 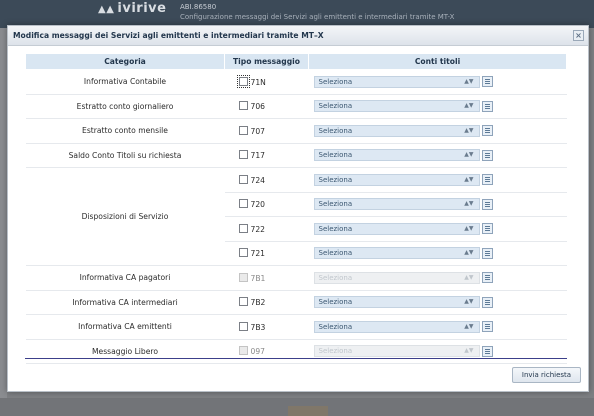 I want to click on message-code: 706, so click(x=258, y=107).